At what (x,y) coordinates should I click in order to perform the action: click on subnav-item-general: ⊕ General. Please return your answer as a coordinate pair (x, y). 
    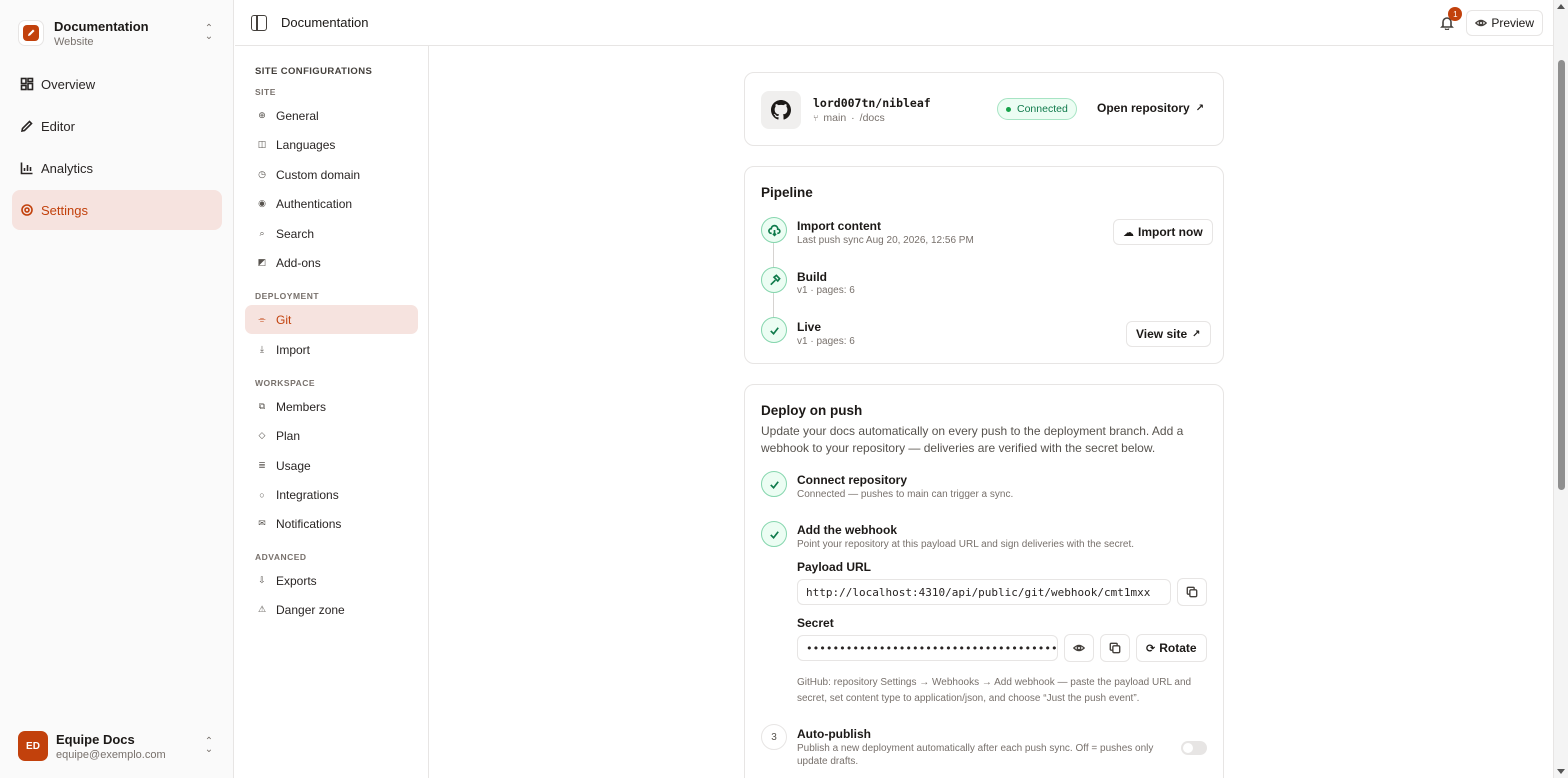
    Looking at the image, I should click on (331, 115).